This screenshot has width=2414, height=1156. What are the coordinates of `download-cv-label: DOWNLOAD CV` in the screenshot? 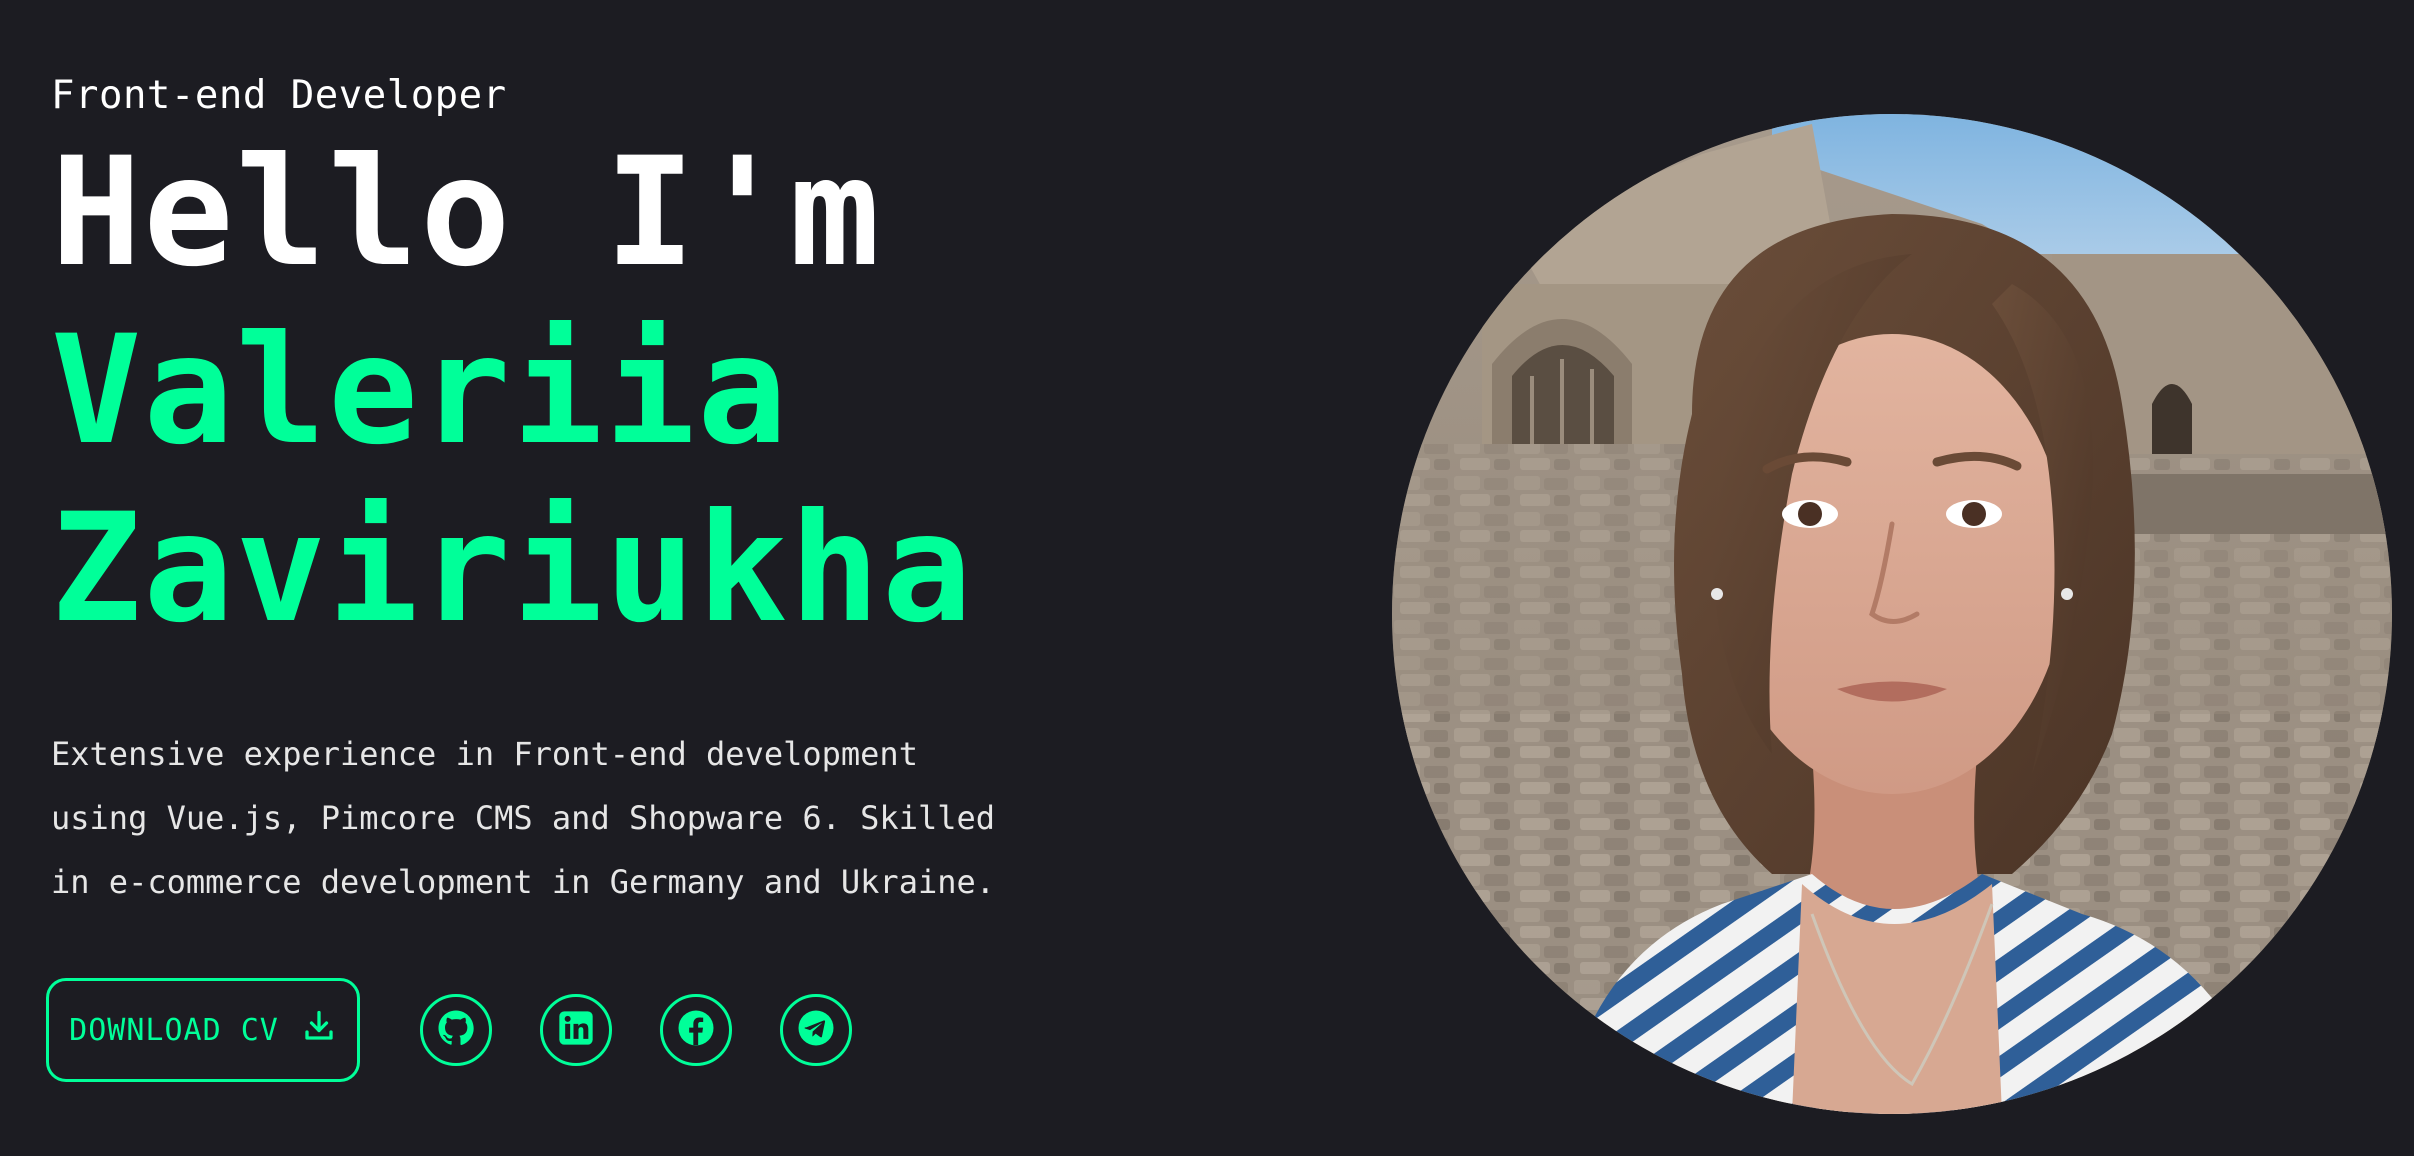 It's located at (174, 1030).